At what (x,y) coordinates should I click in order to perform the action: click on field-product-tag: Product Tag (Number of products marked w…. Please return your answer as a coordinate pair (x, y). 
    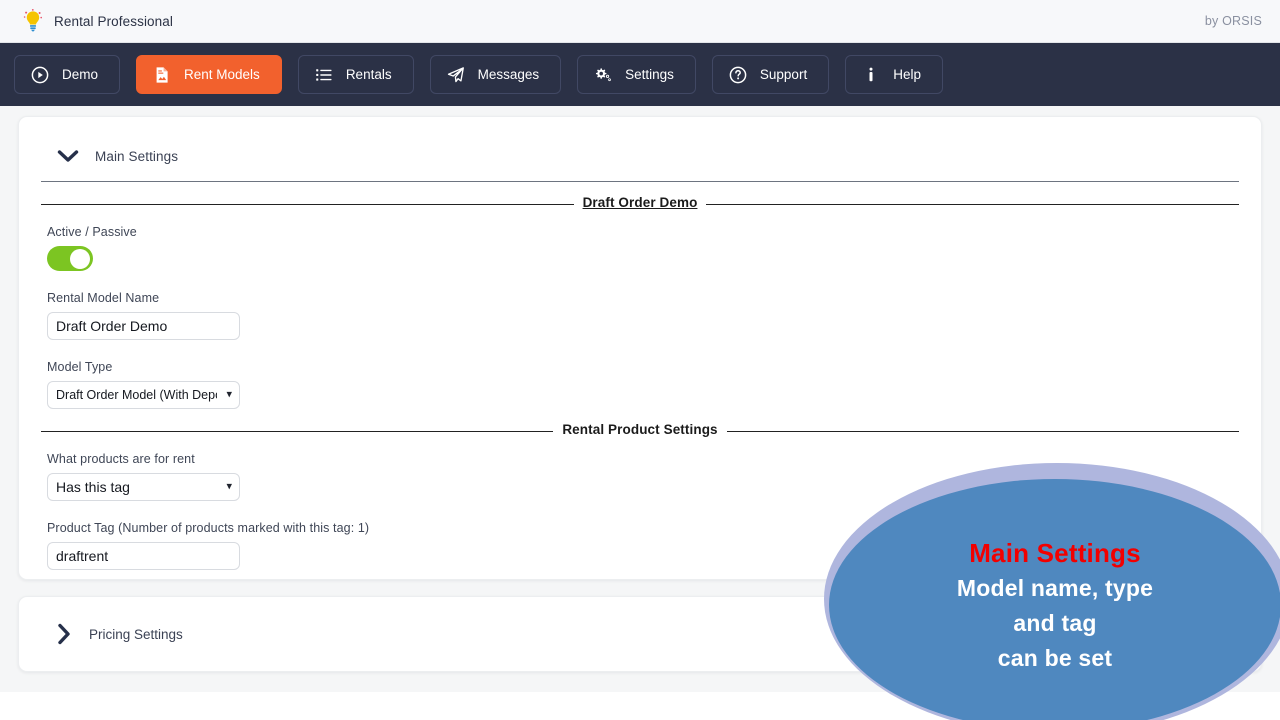
    Looking at the image, I should click on (640, 545).